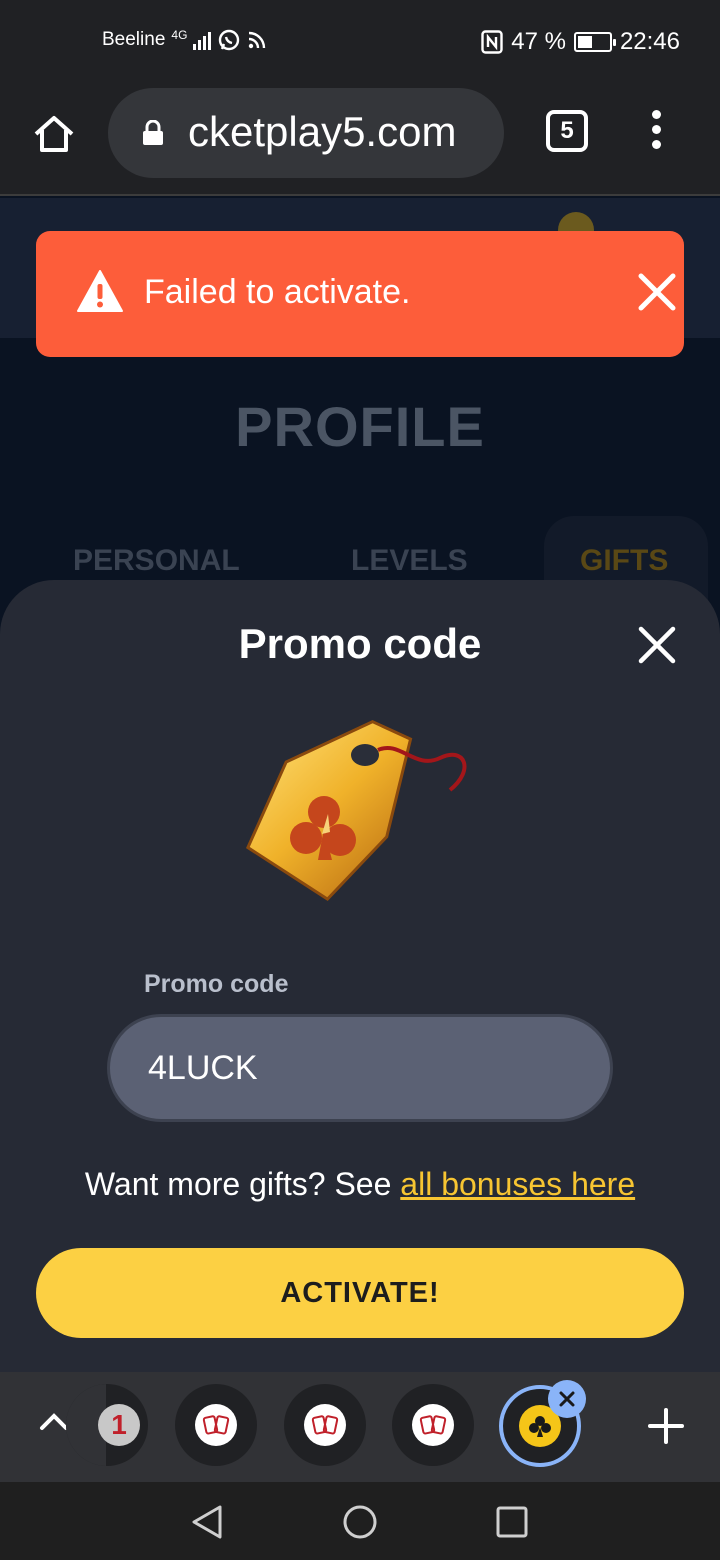 This screenshot has height=1560, width=720. Describe the element at coordinates (360, 43) in the screenshot. I see `status-bar: Beeline 4G 47 % 22:46` at that location.